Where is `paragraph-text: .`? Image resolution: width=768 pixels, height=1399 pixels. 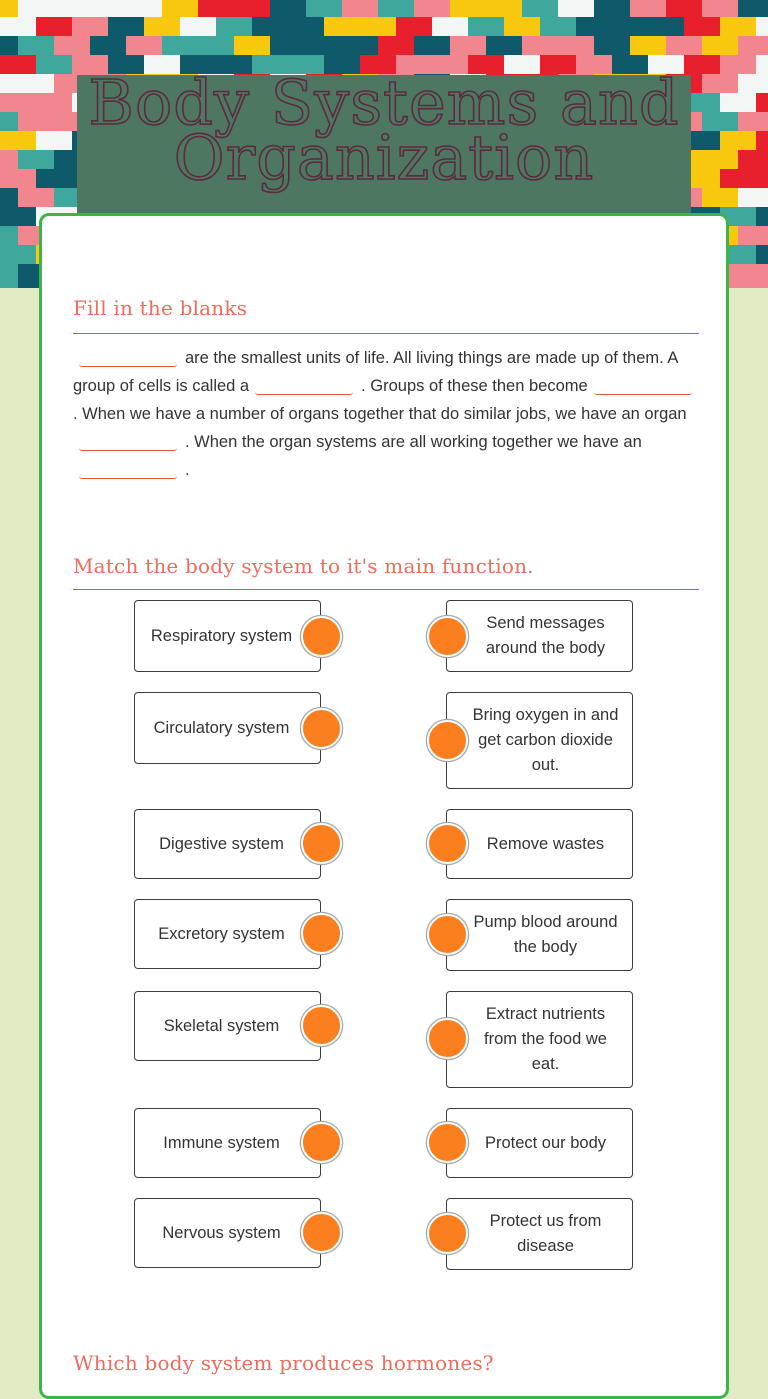
paragraph-text: . is located at coordinates (187, 470).